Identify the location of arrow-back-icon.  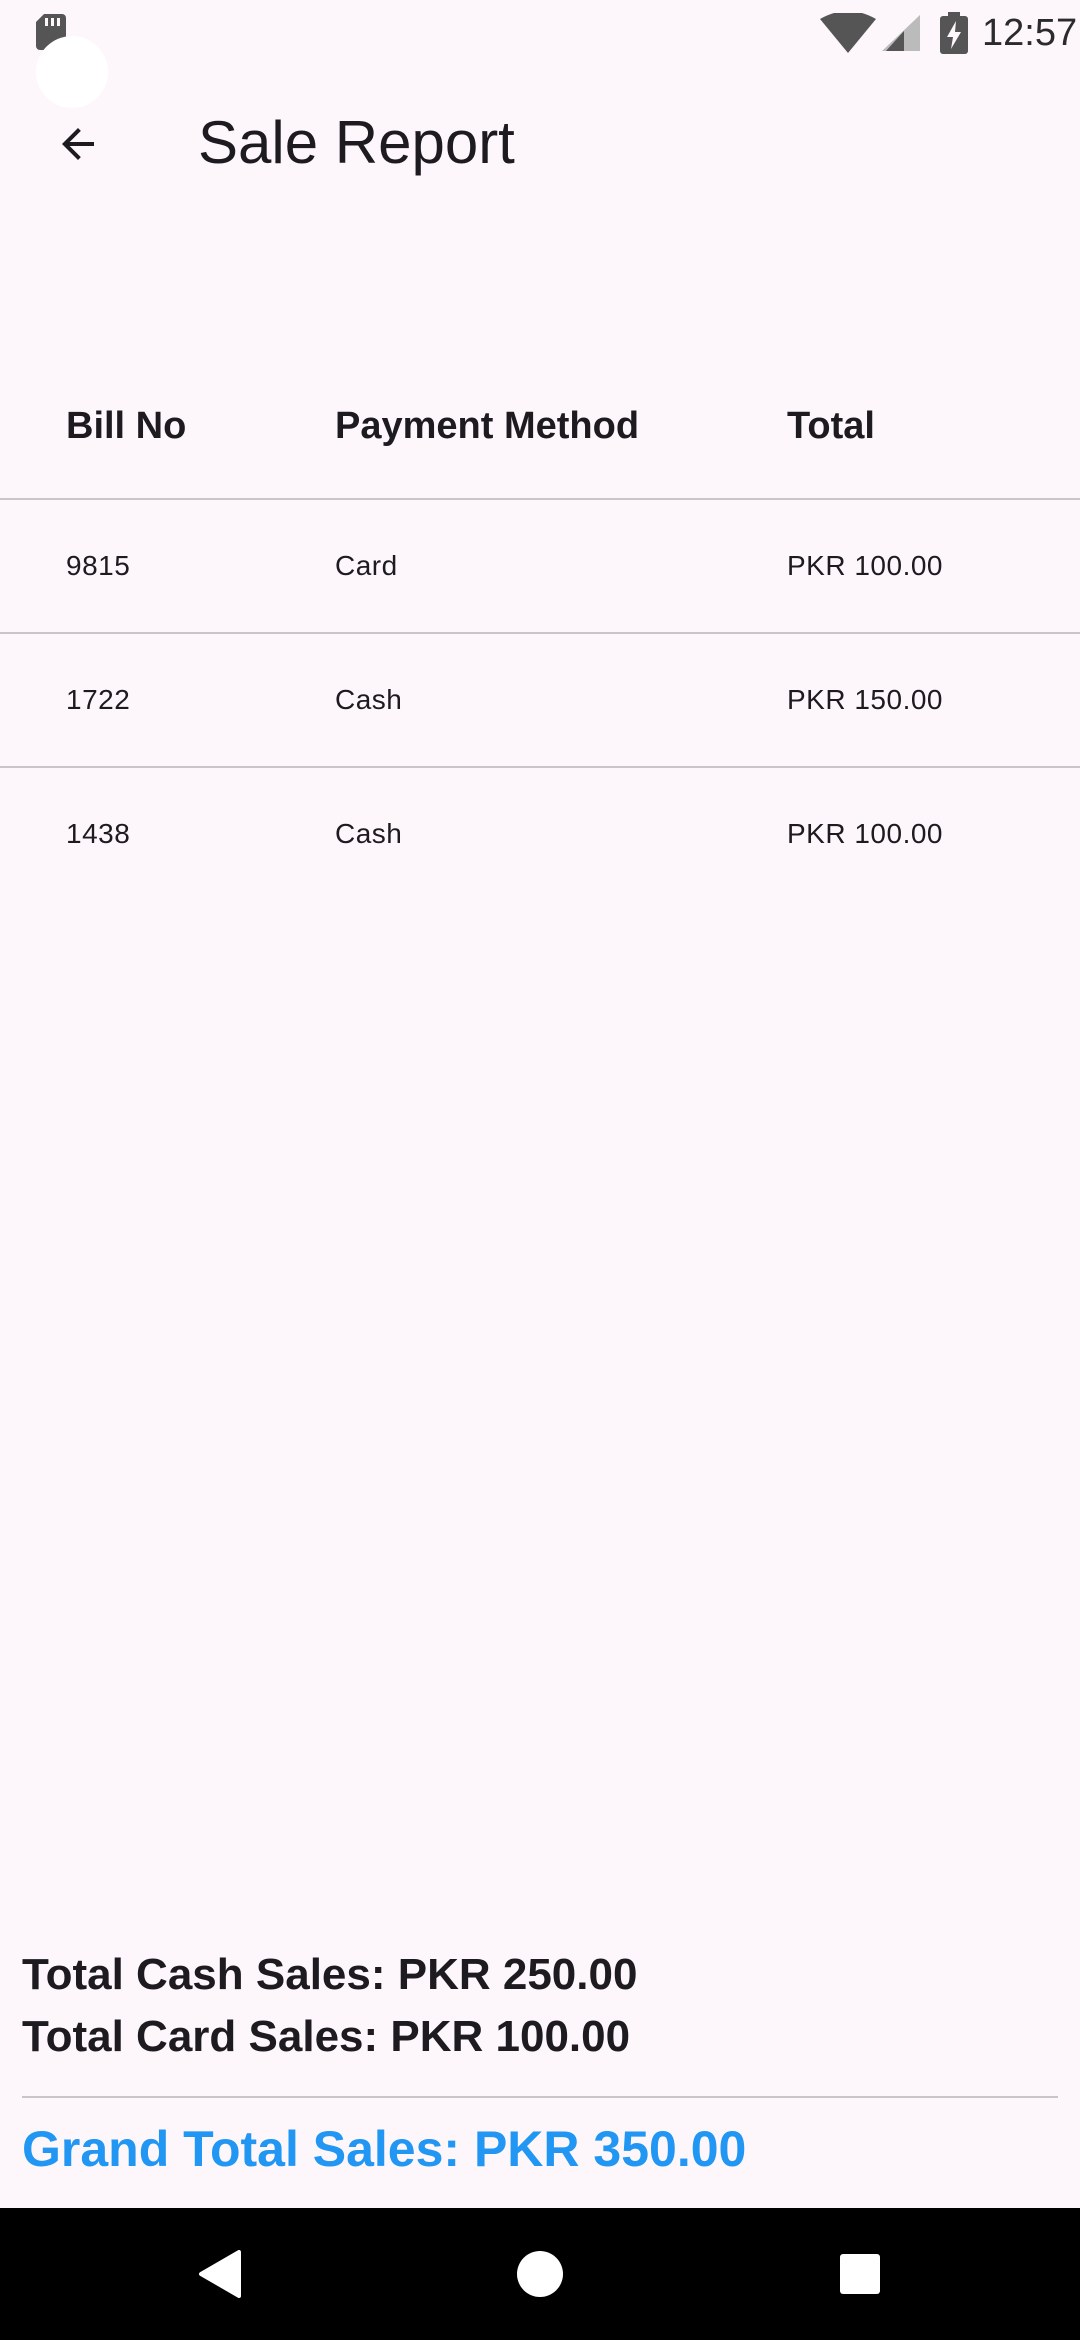
(78, 144).